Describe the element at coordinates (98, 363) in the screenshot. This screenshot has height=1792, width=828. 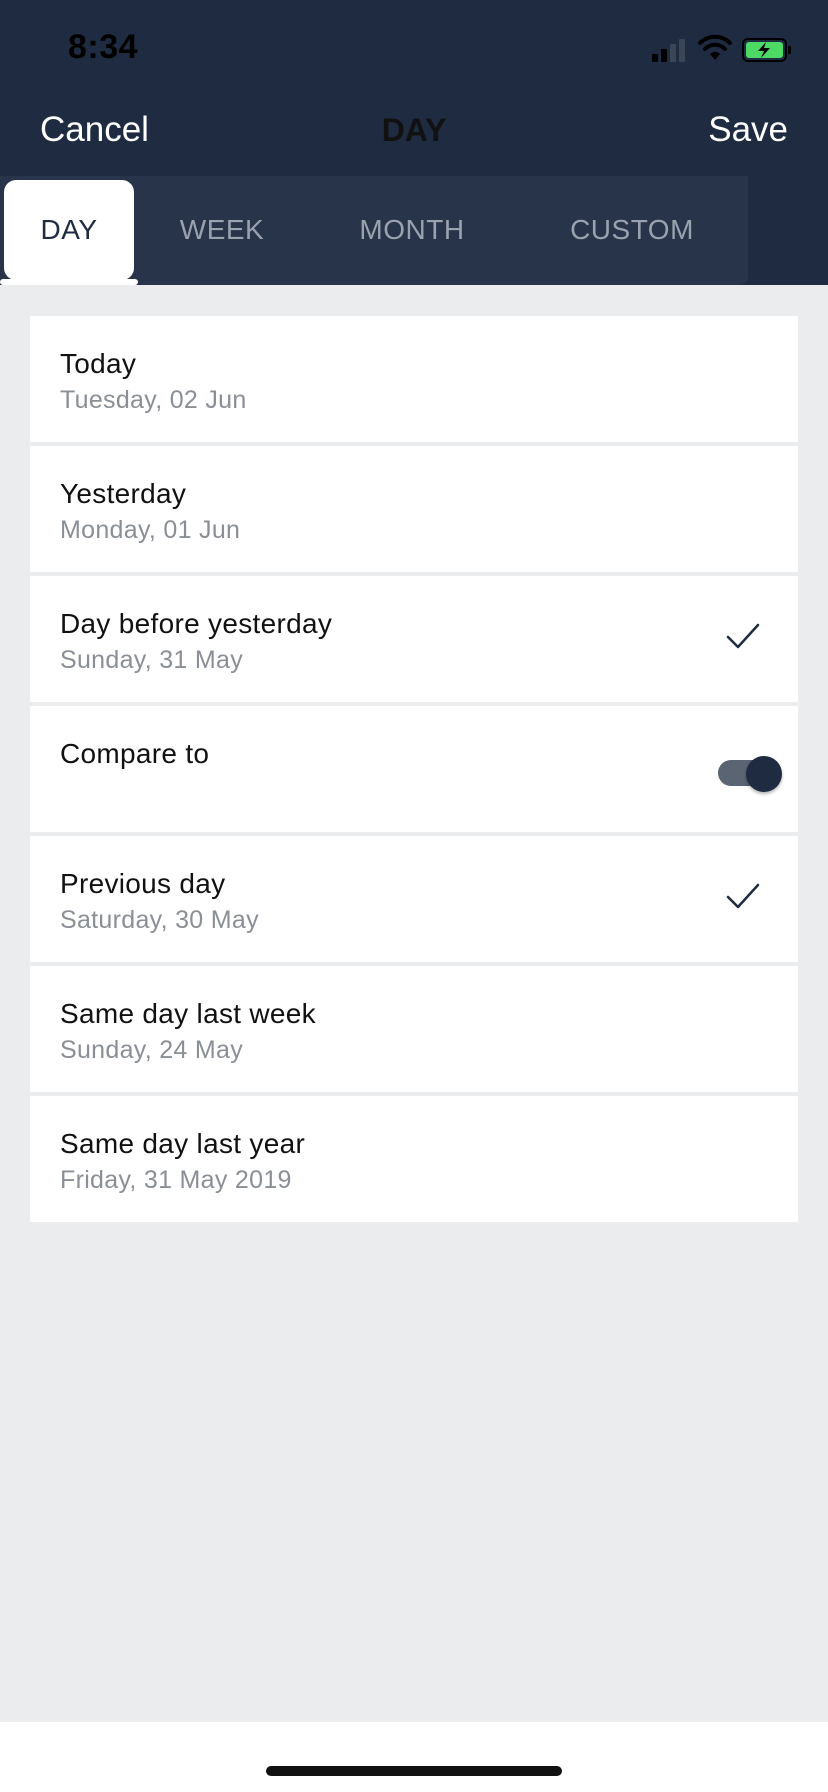
I see `option-title: Today` at that location.